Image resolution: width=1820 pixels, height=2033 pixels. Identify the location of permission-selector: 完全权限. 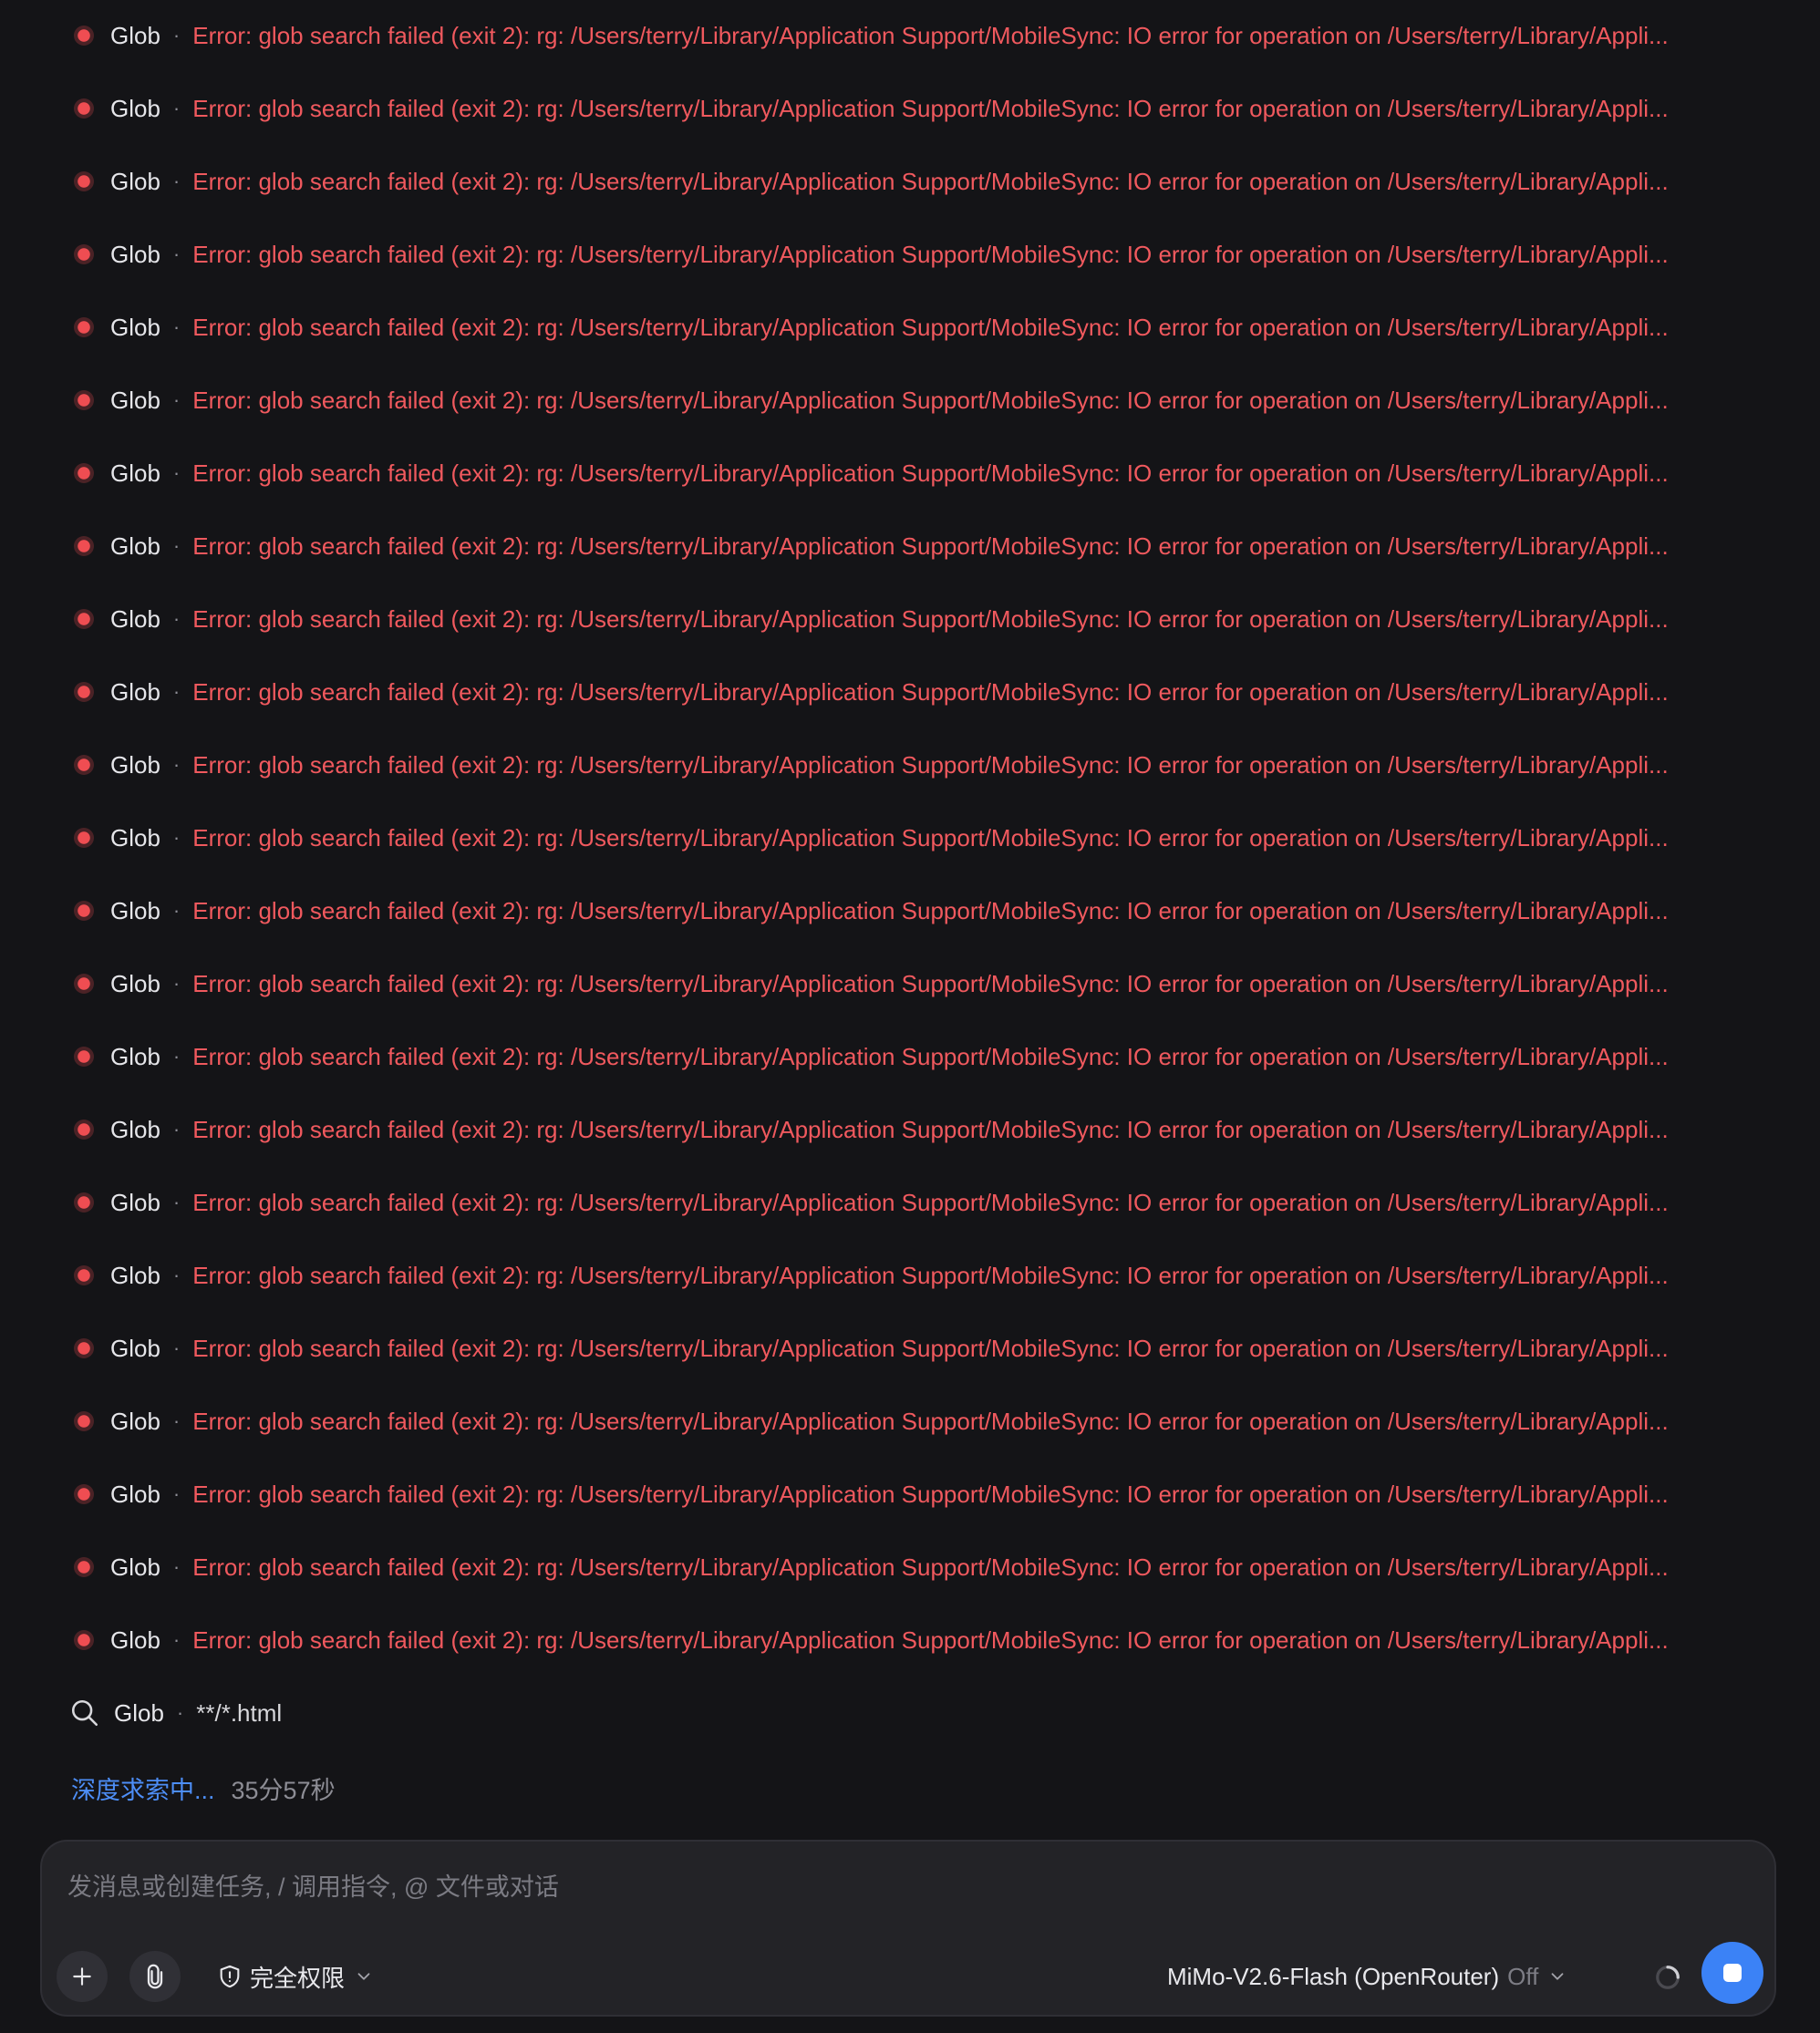
(296, 1977).